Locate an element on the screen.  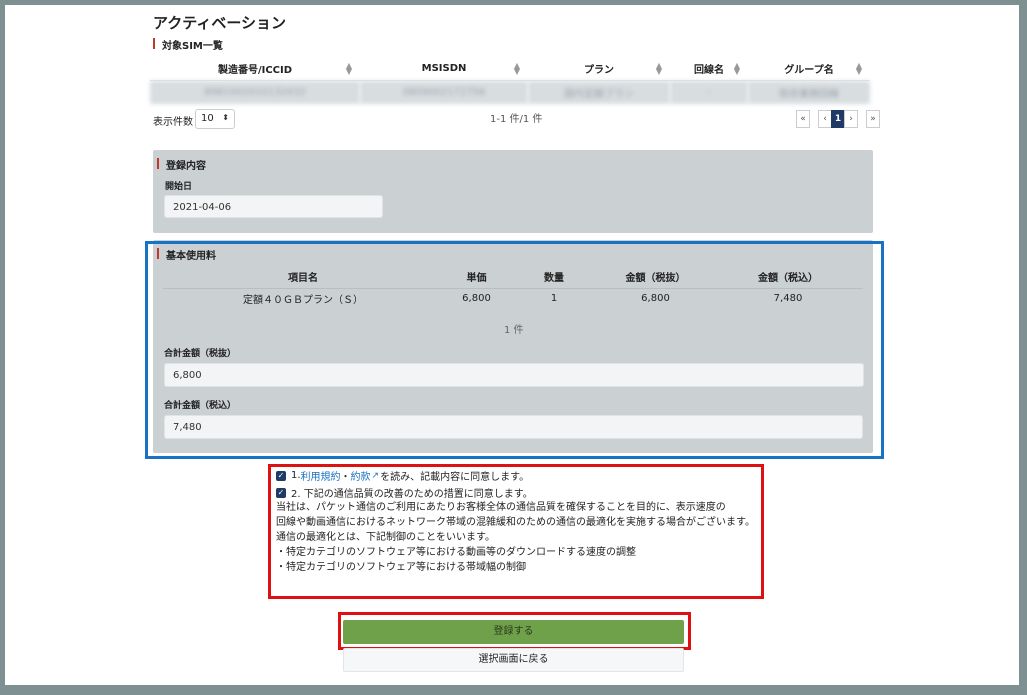
column-header-line-name: 回線名 ▲ ▼ is located at coordinates (709, 69).